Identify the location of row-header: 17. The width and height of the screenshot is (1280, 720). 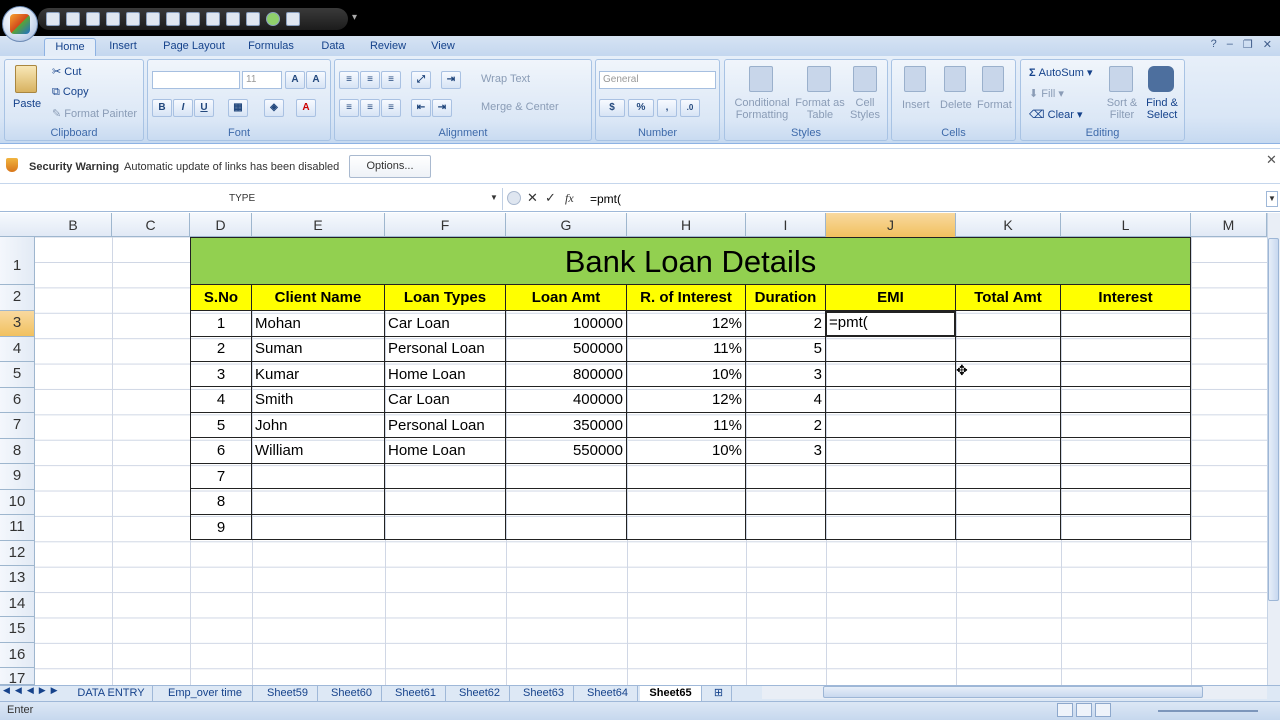
(17, 676).